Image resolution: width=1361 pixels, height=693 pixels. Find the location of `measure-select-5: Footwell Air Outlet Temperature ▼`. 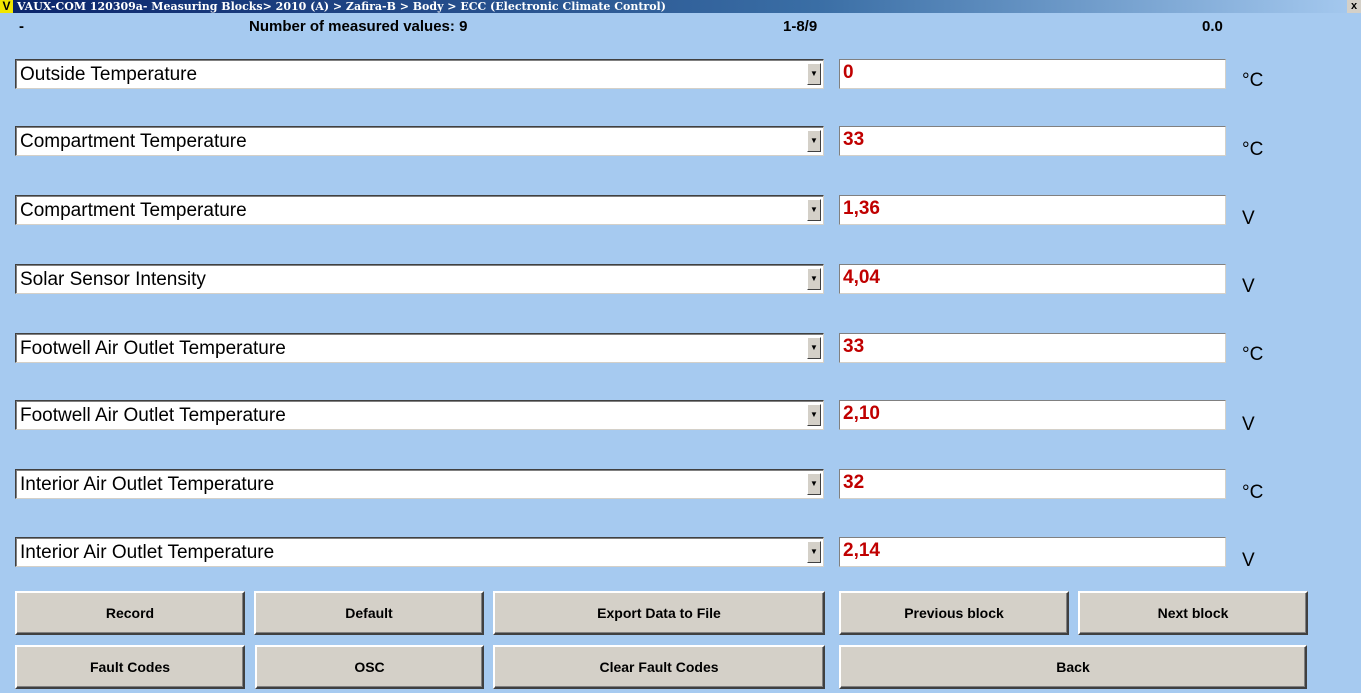

measure-select-5: Footwell Air Outlet Temperature ▼ is located at coordinates (419, 348).